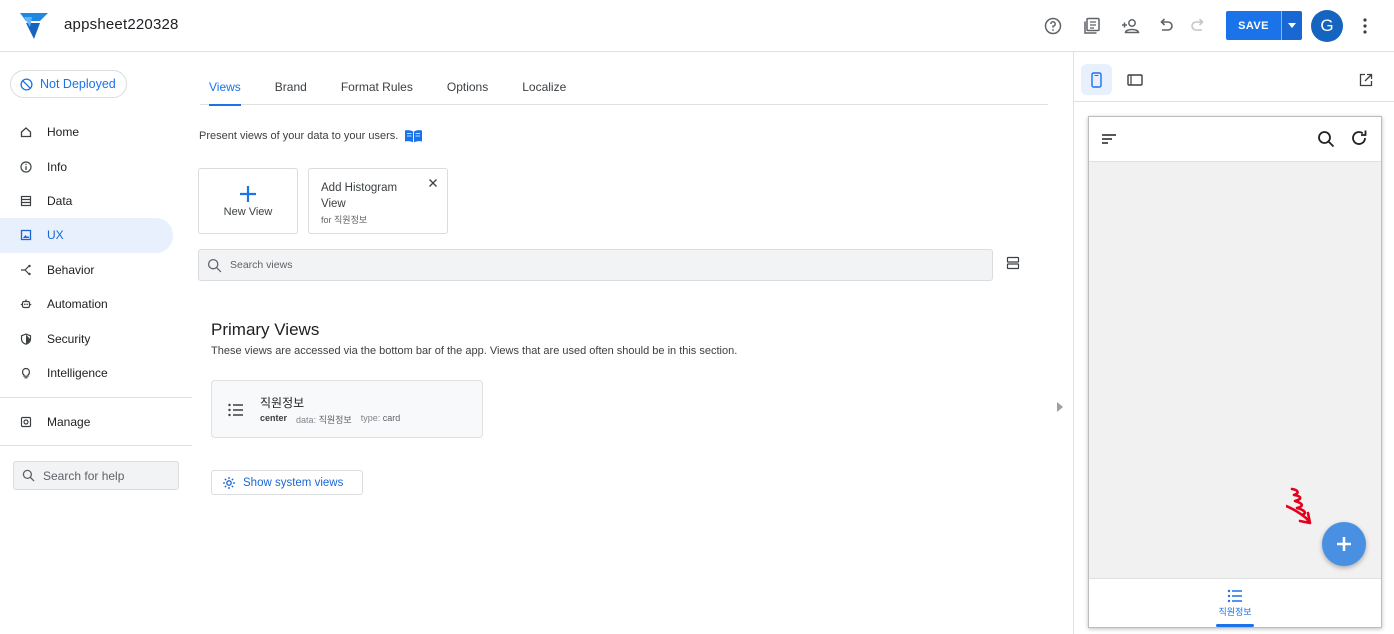 Image resolution: width=1394 pixels, height=634 pixels. I want to click on save-options-dropdown, so click(1291, 25).